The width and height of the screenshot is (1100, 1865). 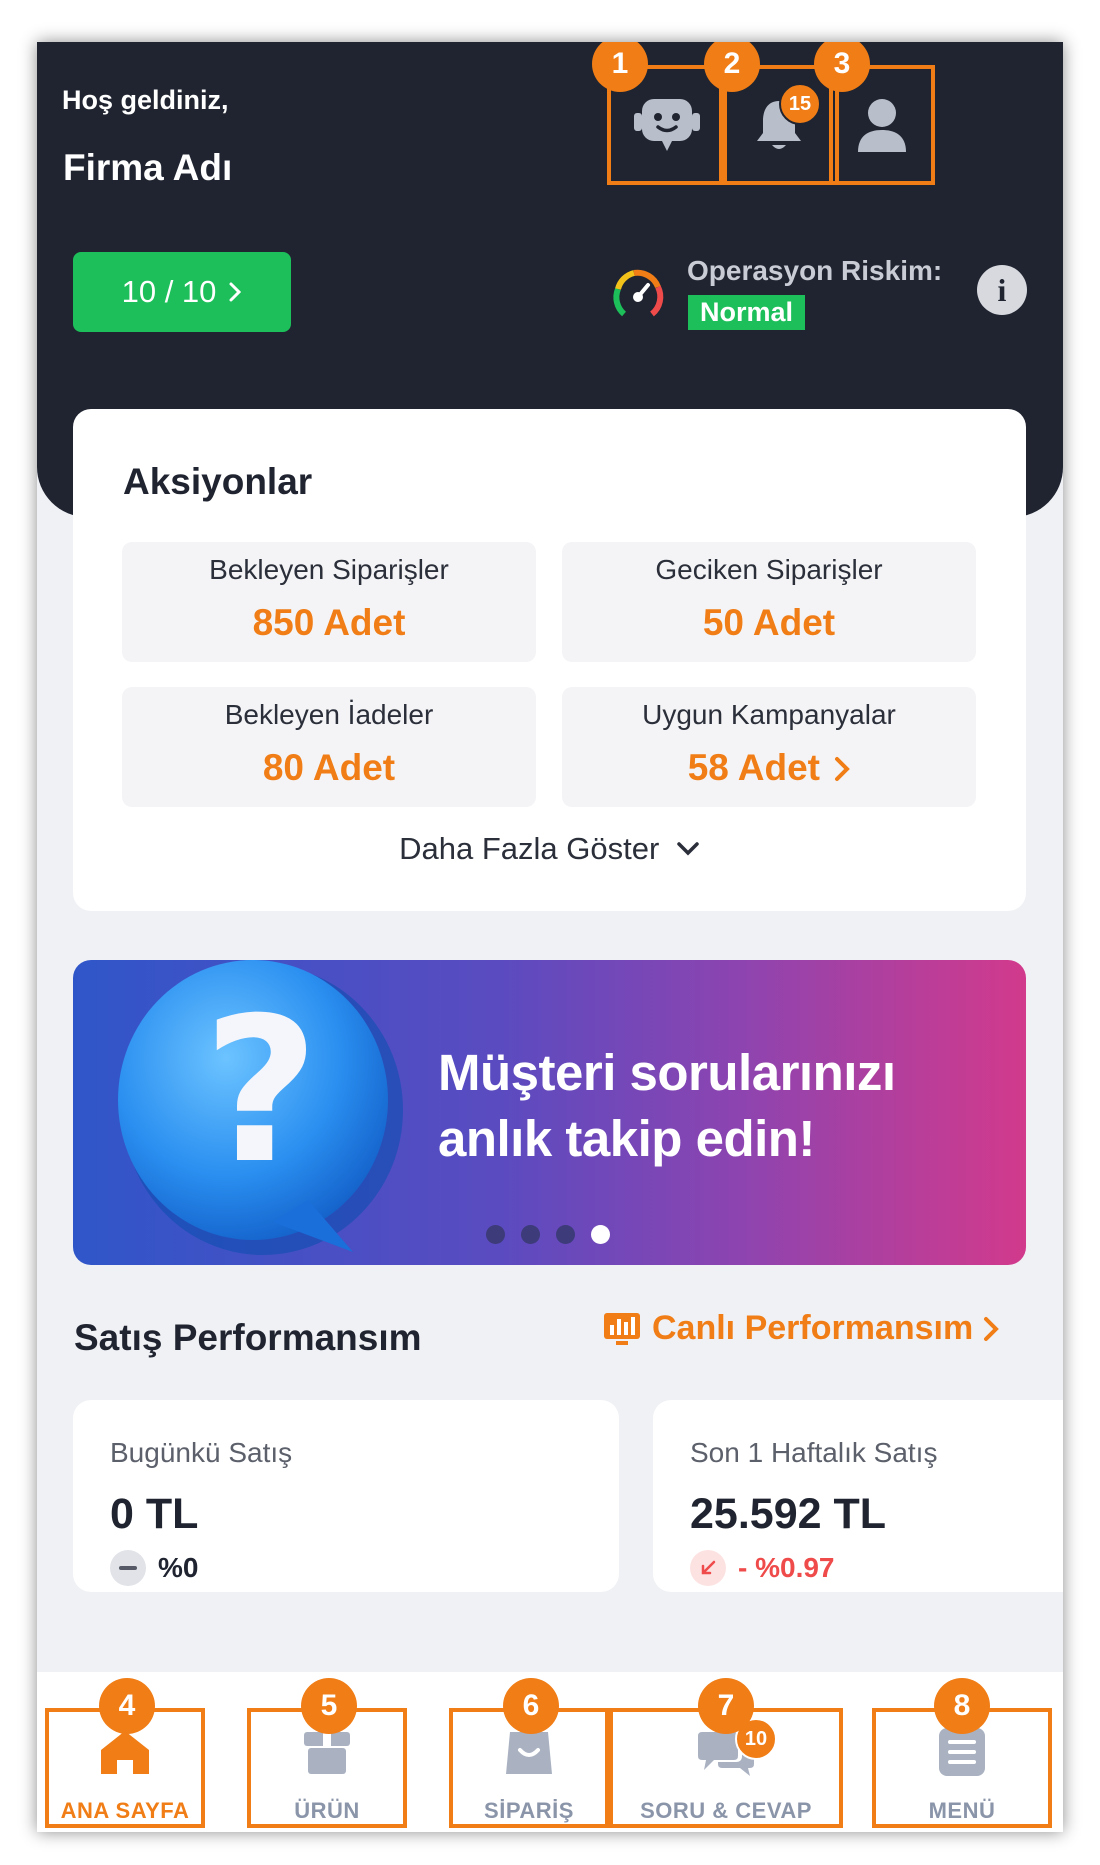 What do you see at coordinates (962, 1810) in the screenshot?
I see `tab-label: MENÜ` at bounding box center [962, 1810].